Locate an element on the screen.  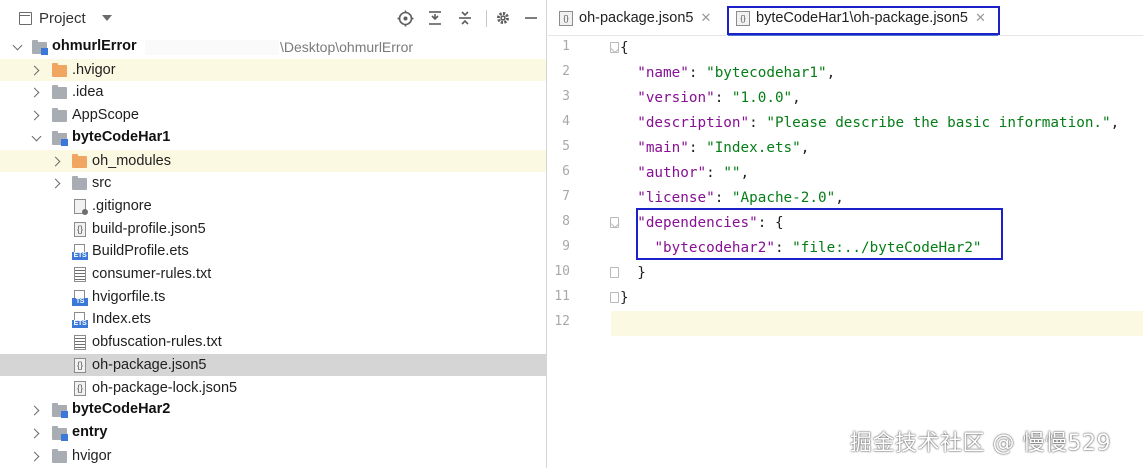
tree-item: byteCodeHar1 is located at coordinates (273, 138).